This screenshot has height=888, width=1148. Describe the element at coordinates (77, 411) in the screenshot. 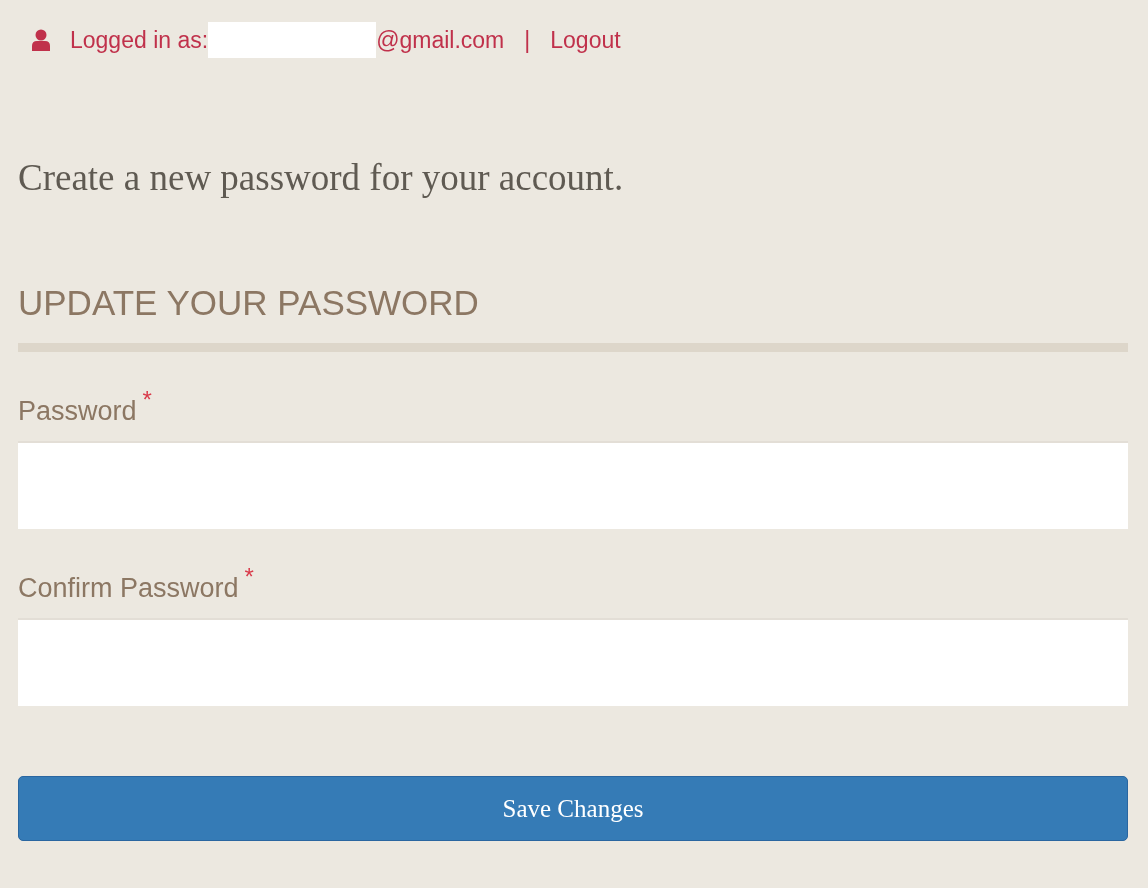

I see `field-label: Password` at that location.